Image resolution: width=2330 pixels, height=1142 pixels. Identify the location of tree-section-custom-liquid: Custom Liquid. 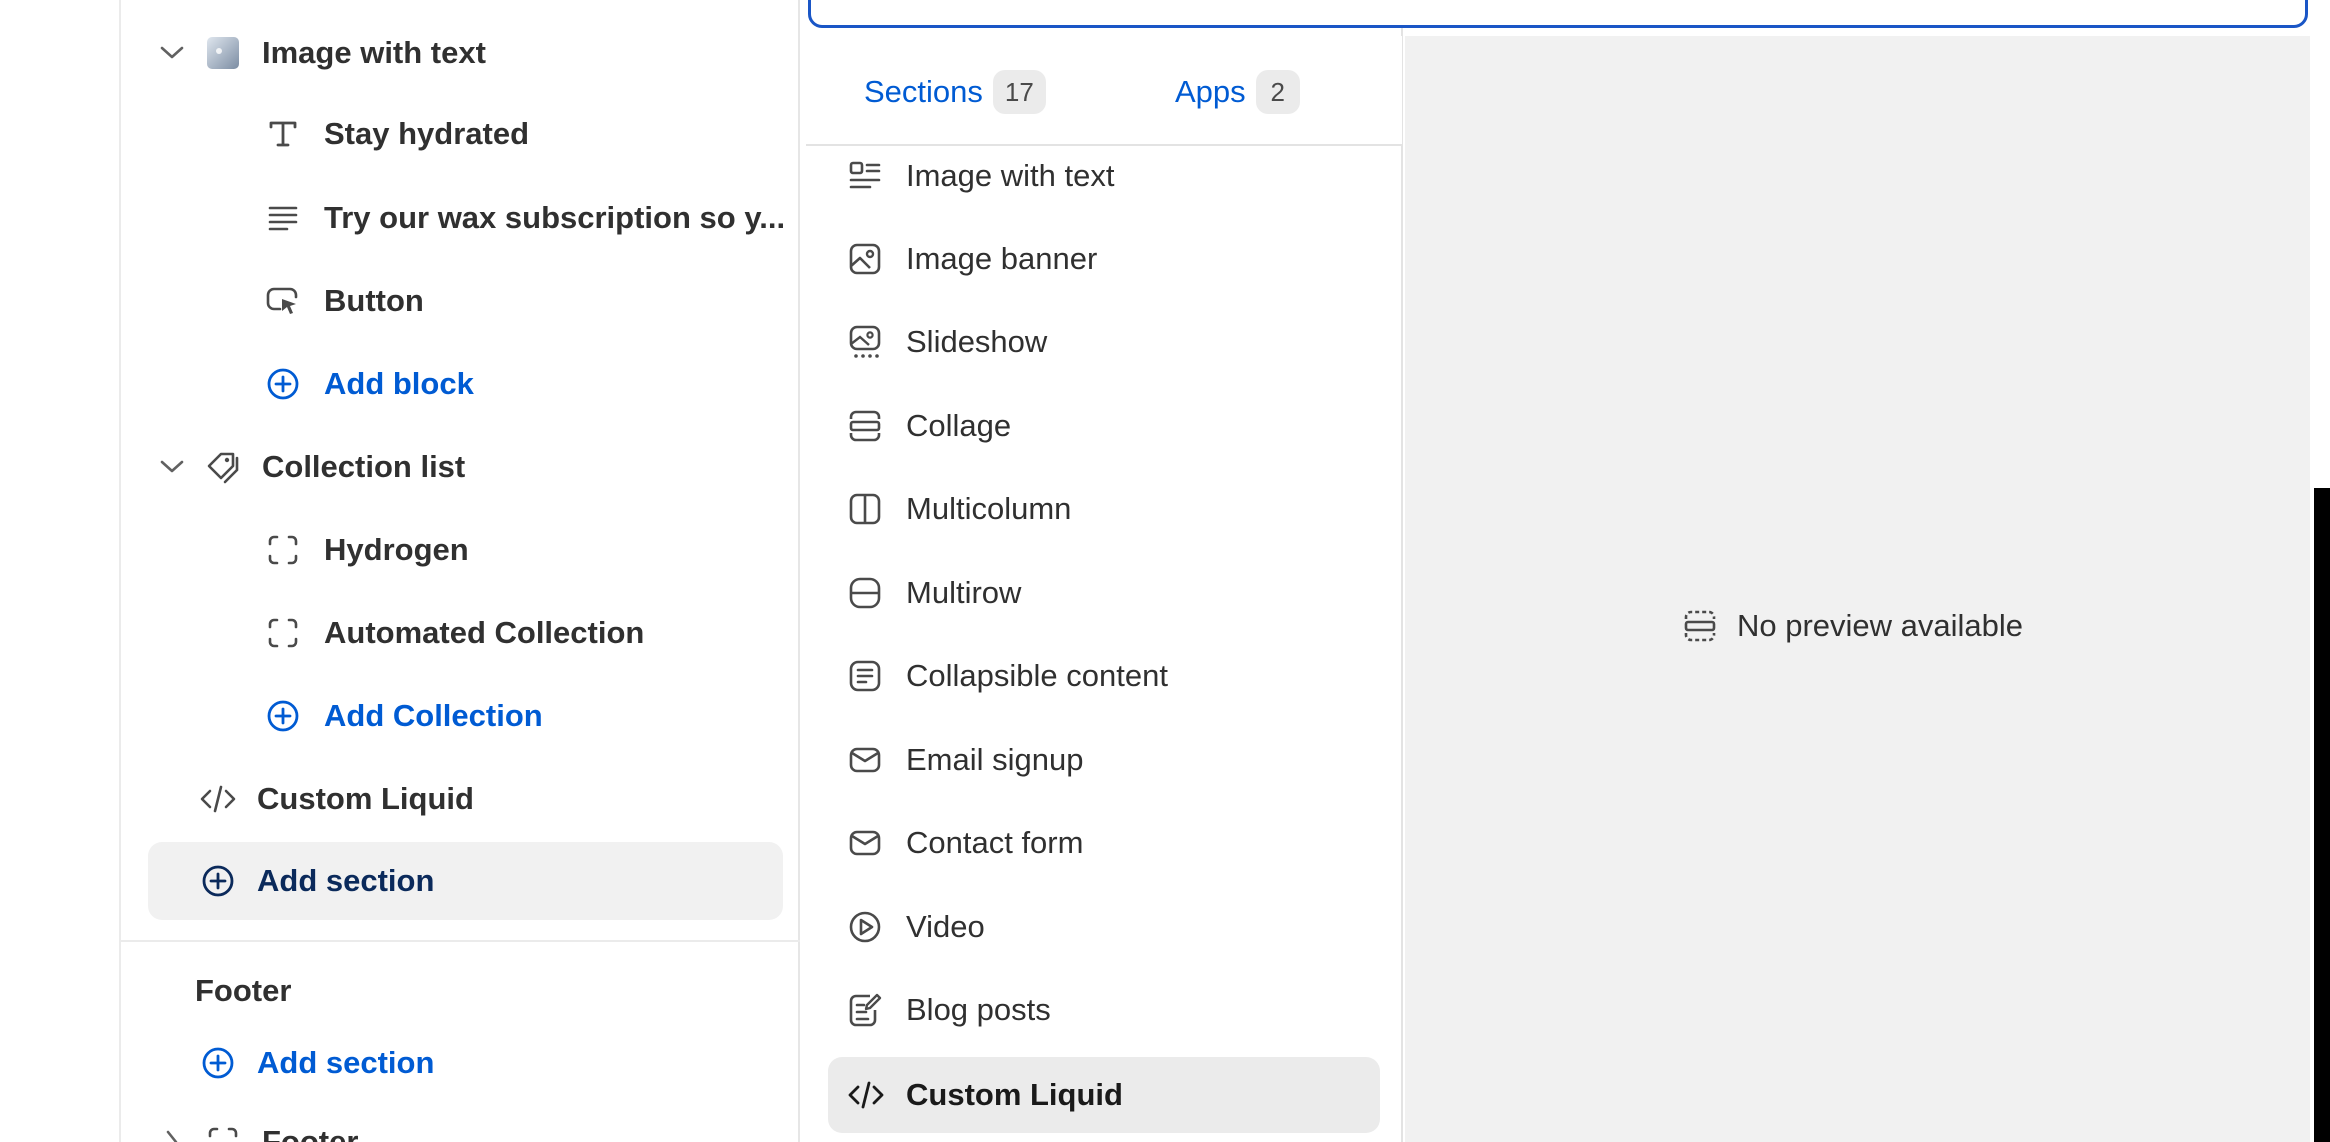
(336, 799).